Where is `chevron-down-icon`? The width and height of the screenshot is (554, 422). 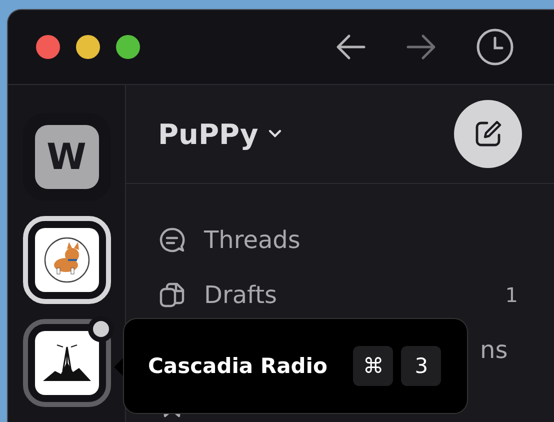
chevron-down-icon is located at coordinates (275, 134).